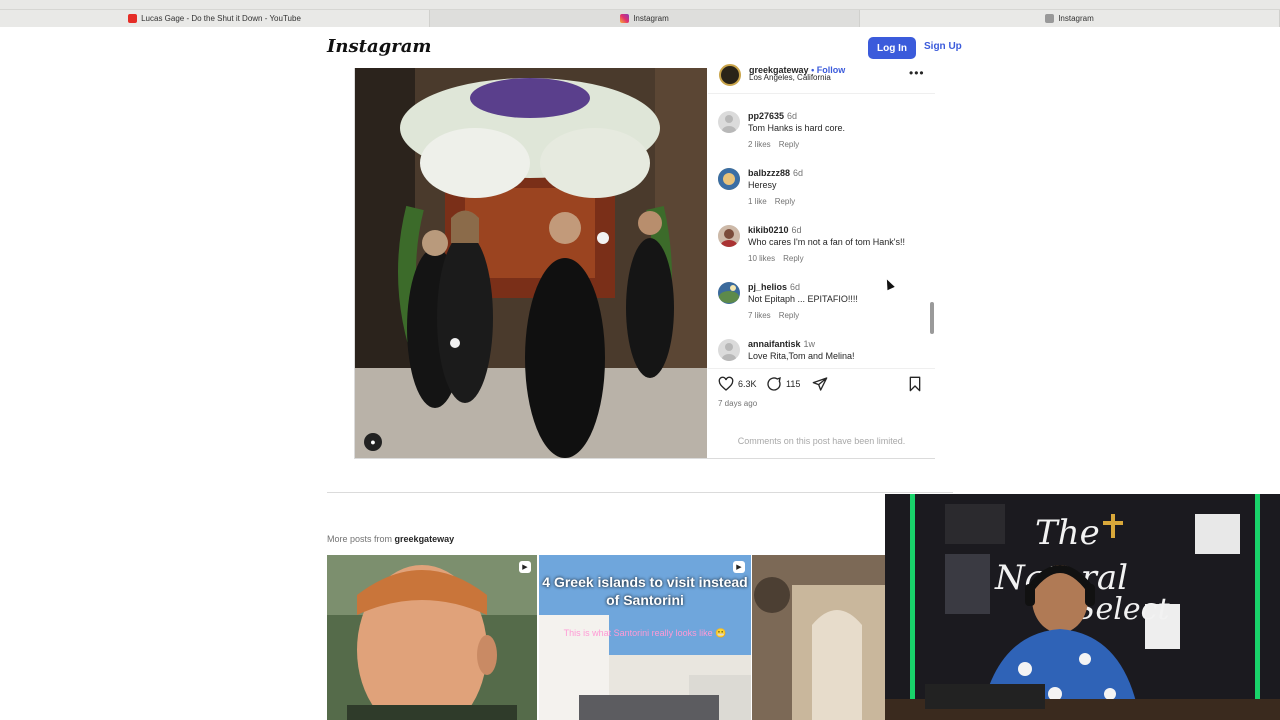 The width and height of the screenshot is (1280, 720). I want to click on comment-username: pj_helios 6d, so click(774, 287).